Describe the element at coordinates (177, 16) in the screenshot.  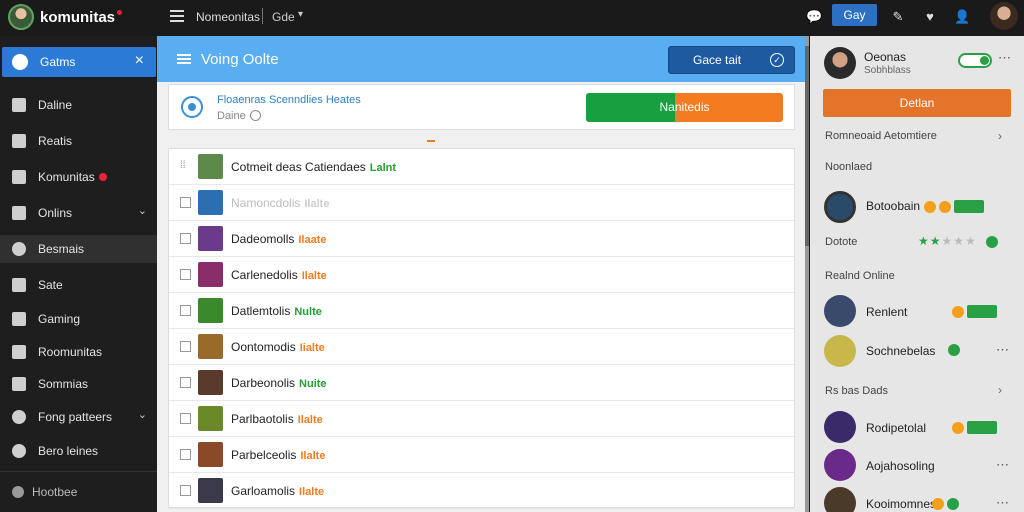
I see `hamburger-menu-icon` at that location.